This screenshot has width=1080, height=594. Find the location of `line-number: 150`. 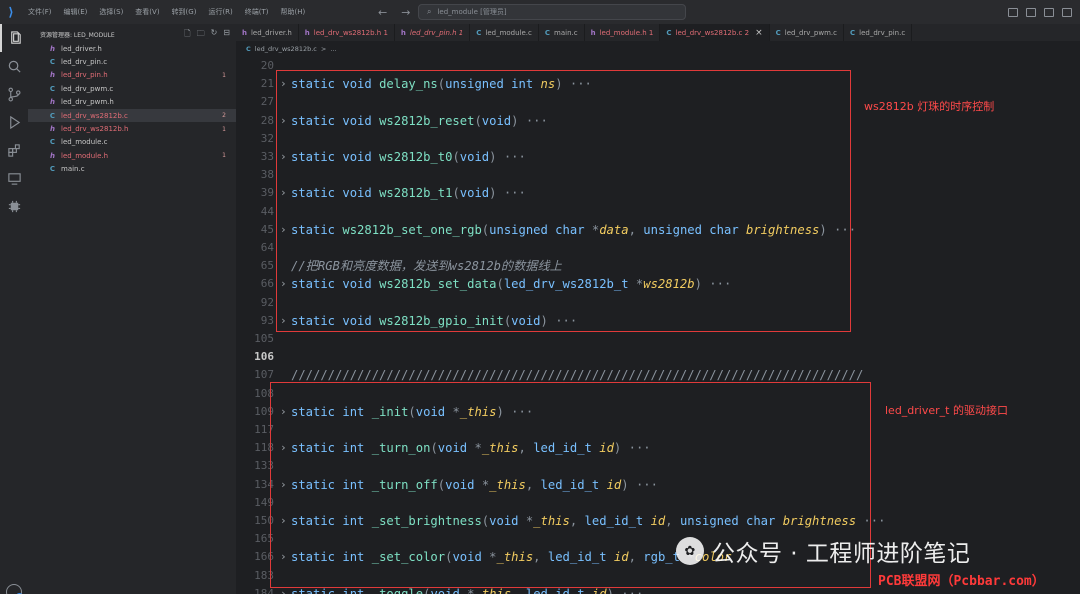

line-number: 150 is located at coordinates (264, 520).